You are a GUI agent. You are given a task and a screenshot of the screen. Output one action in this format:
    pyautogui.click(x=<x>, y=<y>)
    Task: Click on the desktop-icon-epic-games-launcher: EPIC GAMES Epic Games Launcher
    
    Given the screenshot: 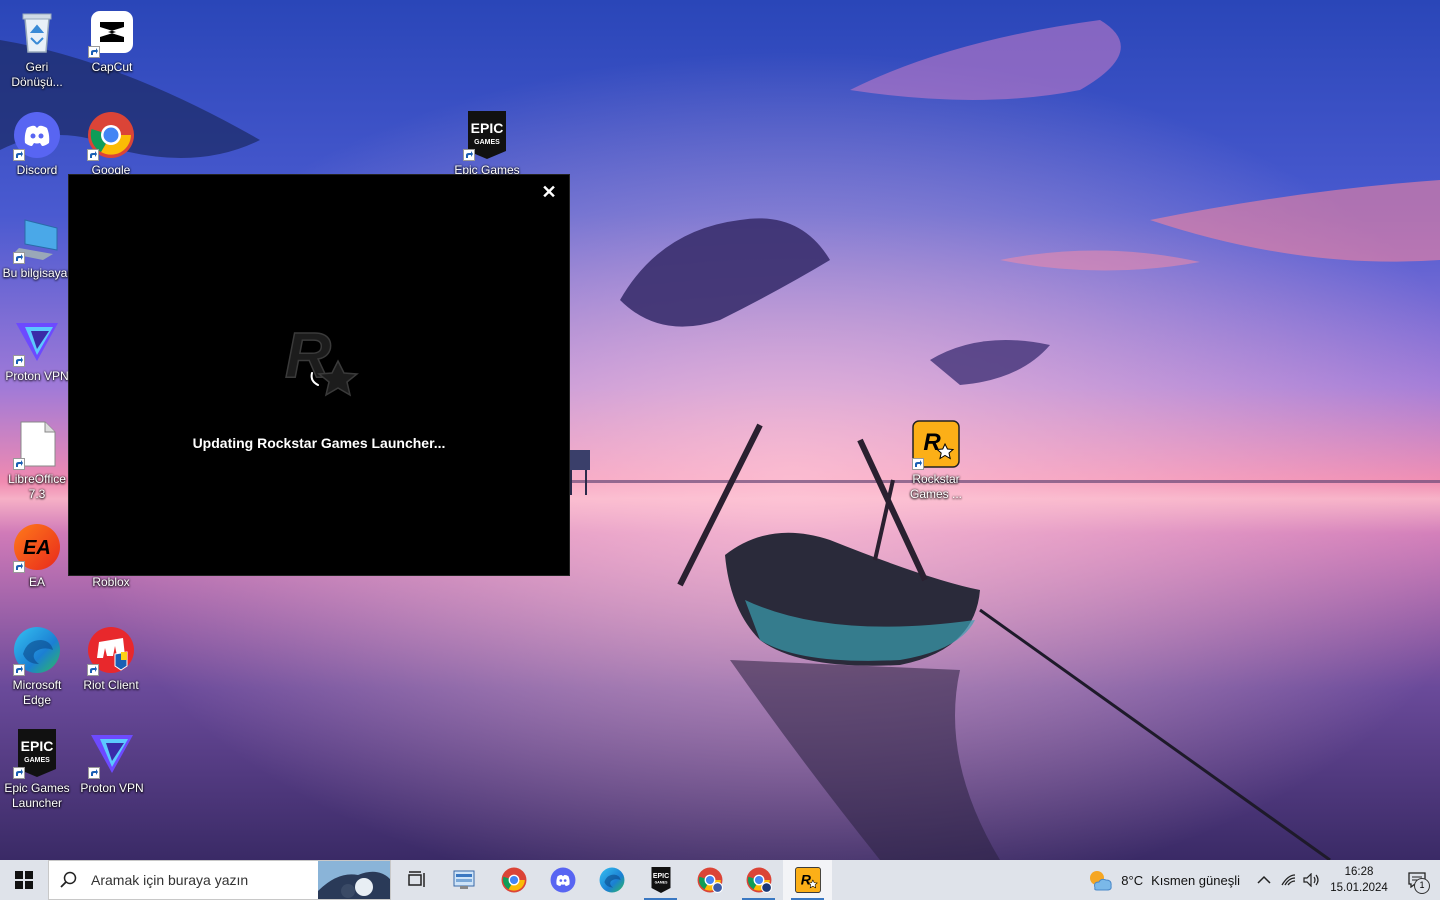 What is the action you would take?
    pyautogui.click(x=37, y=769)
    